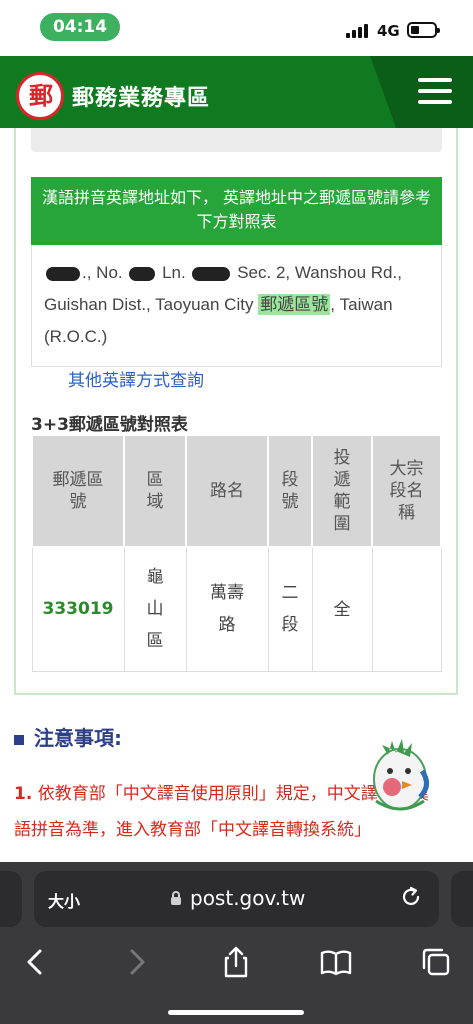 The height and width of the screenshot is (1024, 473). What do you see at coordinates (136, 962) in the screenshot?
I see `forward-icon` at bounding box center [136, 962].